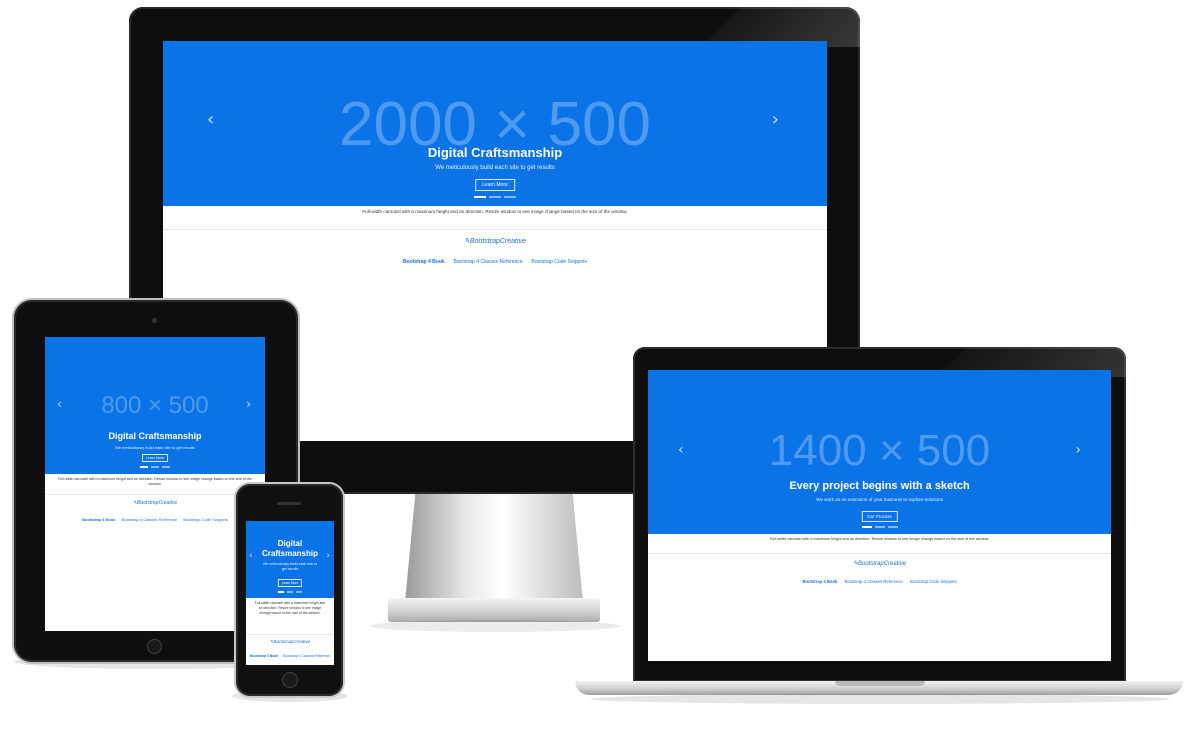 The width and height of the screenshot is (1187, 731). I want to click on monitor-logo: ✎BootstrapCreative, so click(495, 241).